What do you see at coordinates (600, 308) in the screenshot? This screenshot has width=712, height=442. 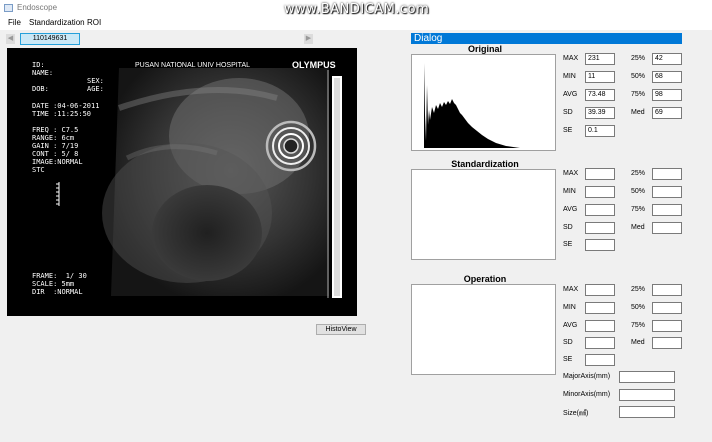 I see `op-min-field` at bounding box center [600, 308].